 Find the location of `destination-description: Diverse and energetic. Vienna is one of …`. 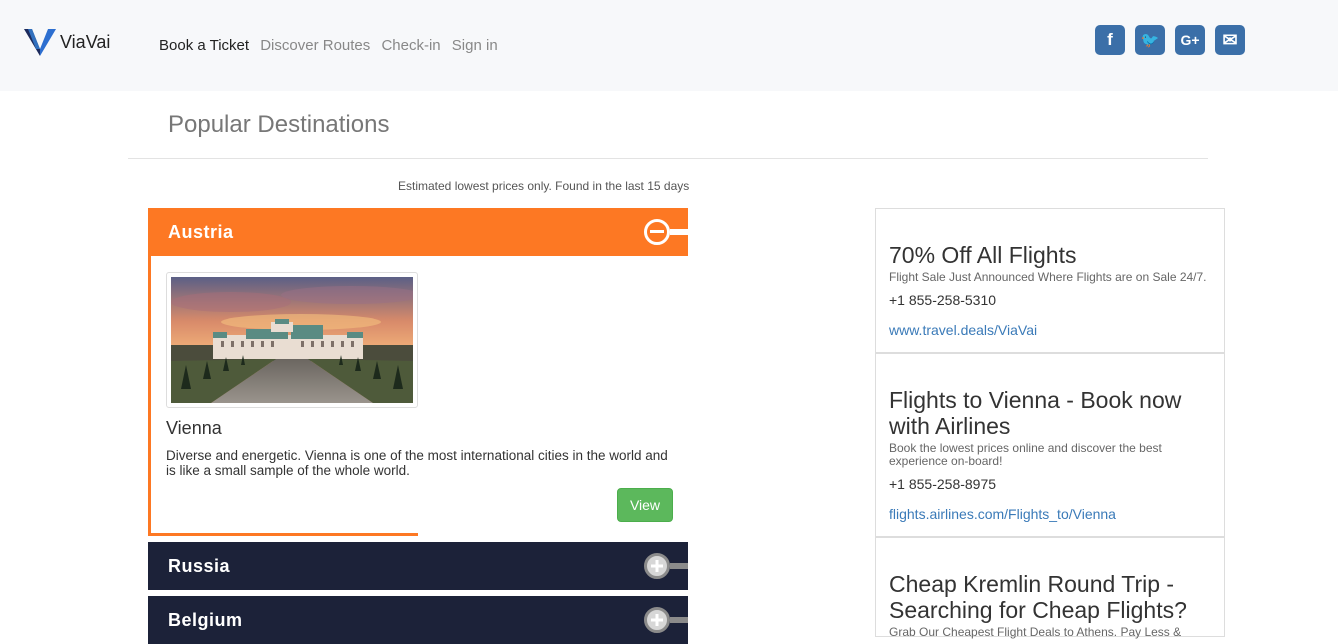

destination-description: Diverse and energetic. Vienna is one of … is located at coordinates (417, 463).